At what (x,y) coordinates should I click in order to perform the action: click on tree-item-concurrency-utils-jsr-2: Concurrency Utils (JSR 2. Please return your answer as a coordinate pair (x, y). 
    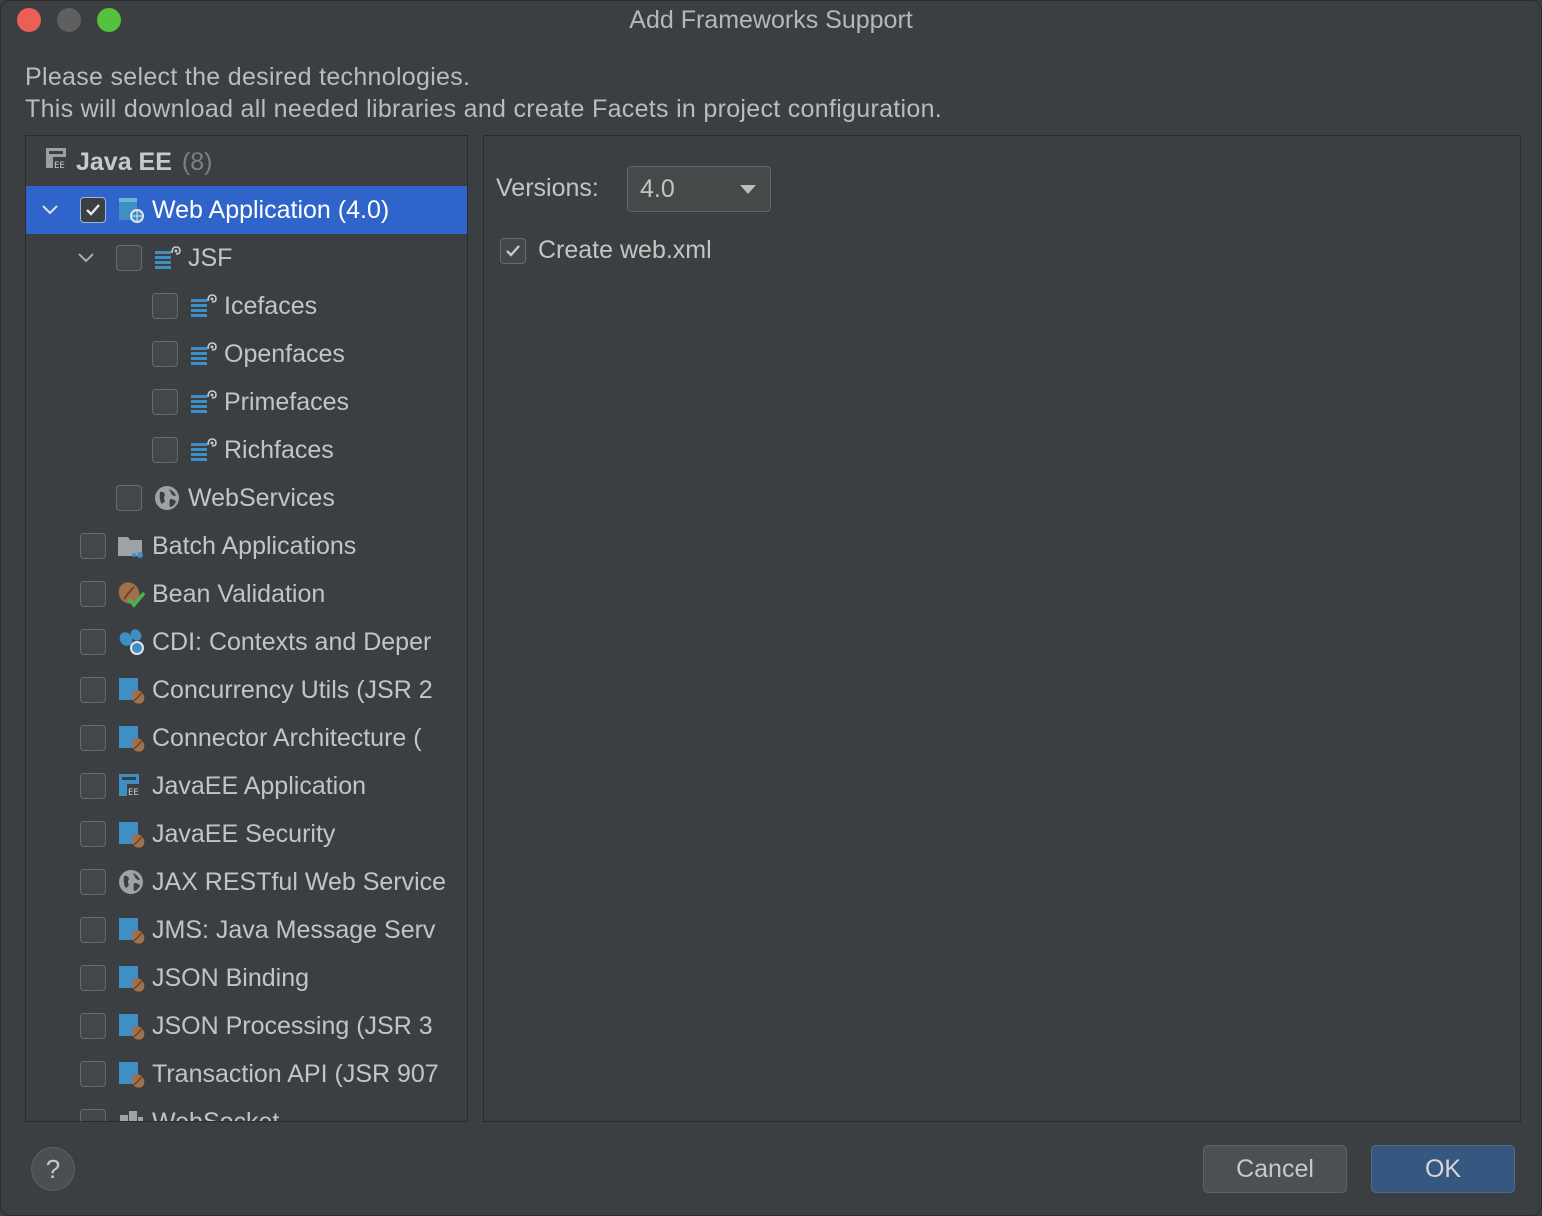
    Looking at the image, I should click on (246, 690).